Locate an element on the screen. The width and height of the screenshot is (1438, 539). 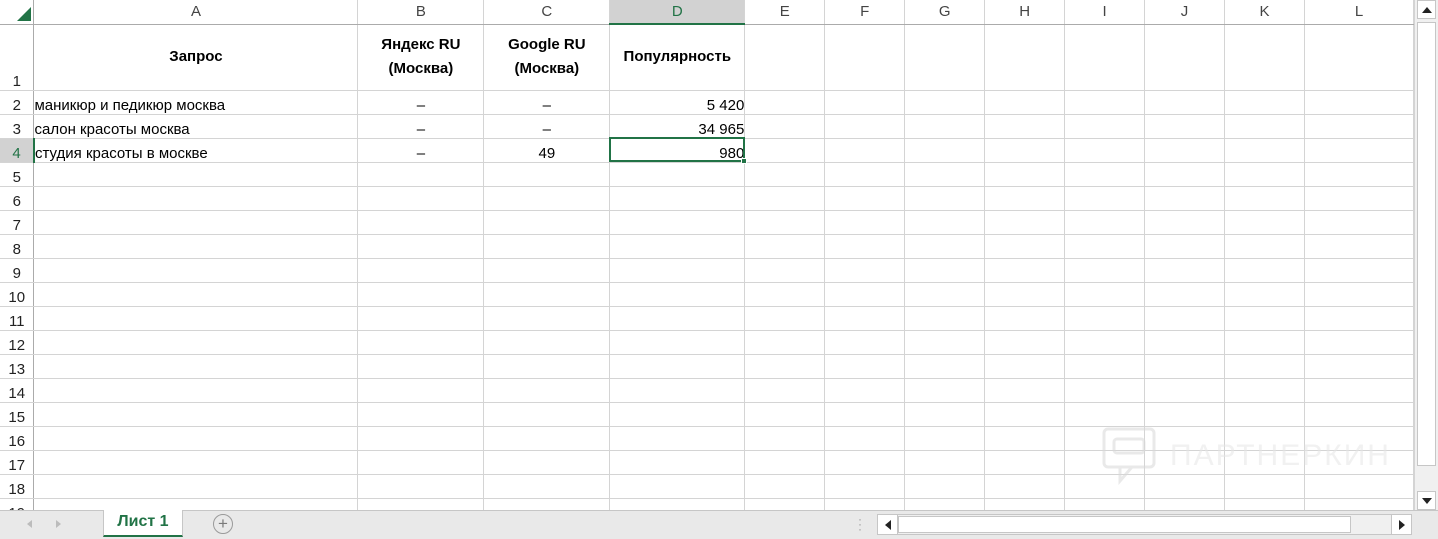
cell-c3: – is located at coordinates (547, 126).